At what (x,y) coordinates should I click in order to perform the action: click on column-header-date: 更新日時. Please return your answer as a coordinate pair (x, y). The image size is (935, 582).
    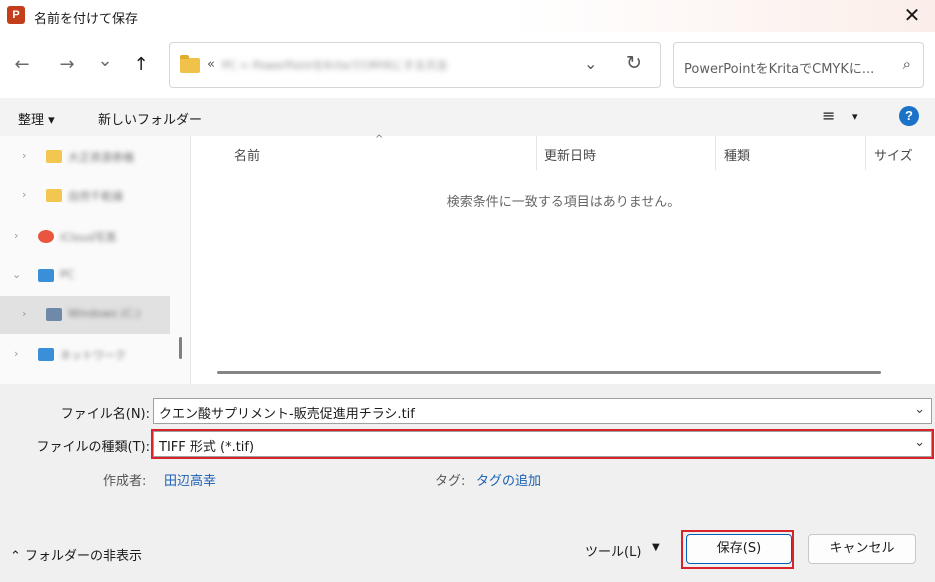
    Looking at the image, I should click on (570, 154).